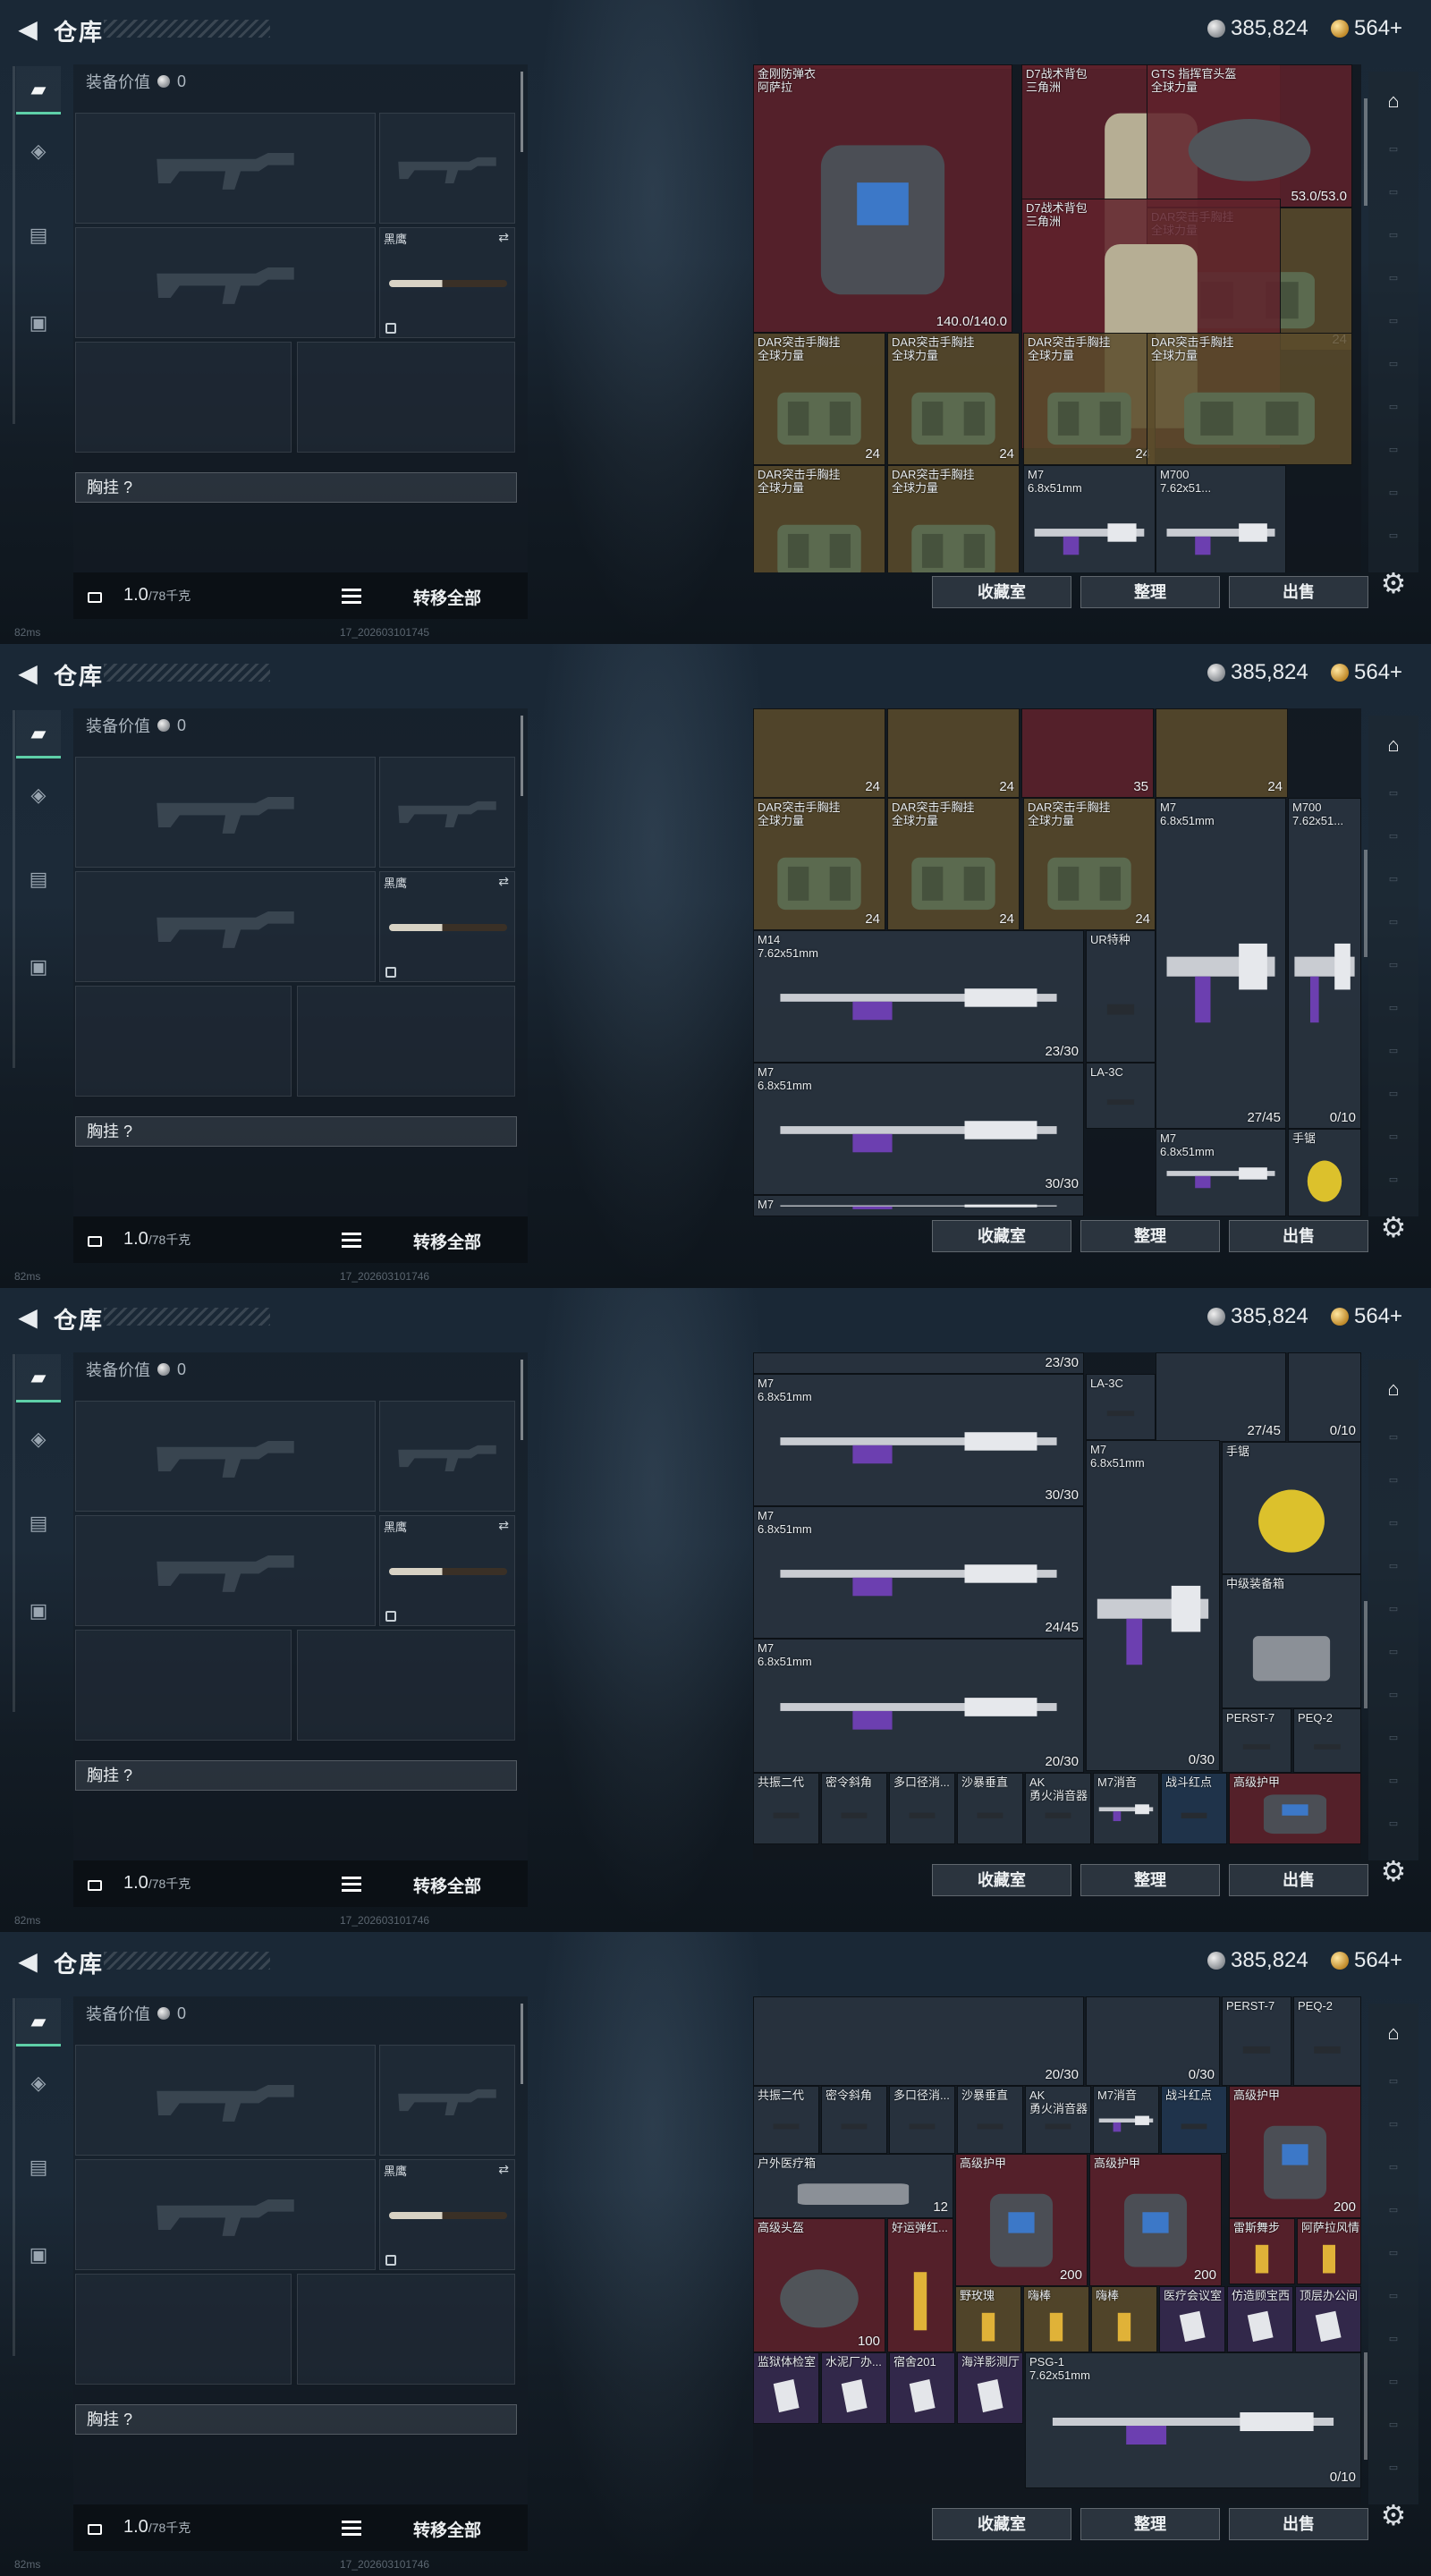 This screenshot has width=1431, height=2576. What do you see at coordinates (1292, 1508) in the screenshot?
I see `item-cell: 手锯` at bounding box center [1292, 1508].